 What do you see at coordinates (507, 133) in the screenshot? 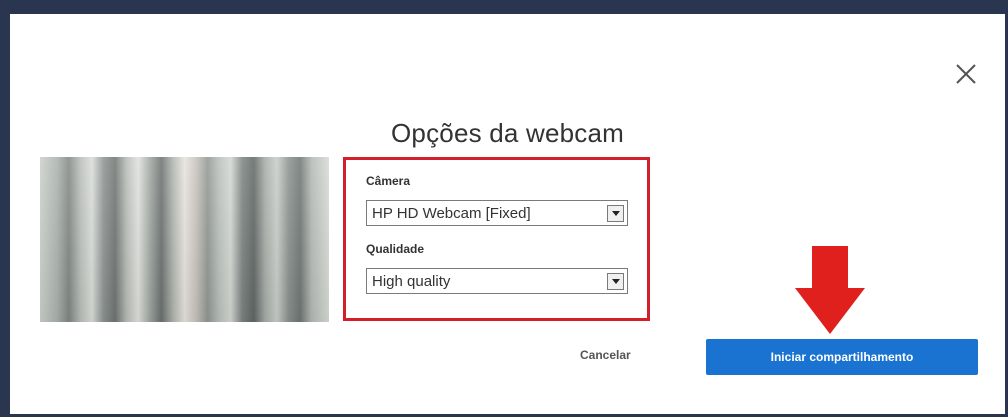
I see `dialog-title: Opções da webcam` at bounding box center [507, 133].